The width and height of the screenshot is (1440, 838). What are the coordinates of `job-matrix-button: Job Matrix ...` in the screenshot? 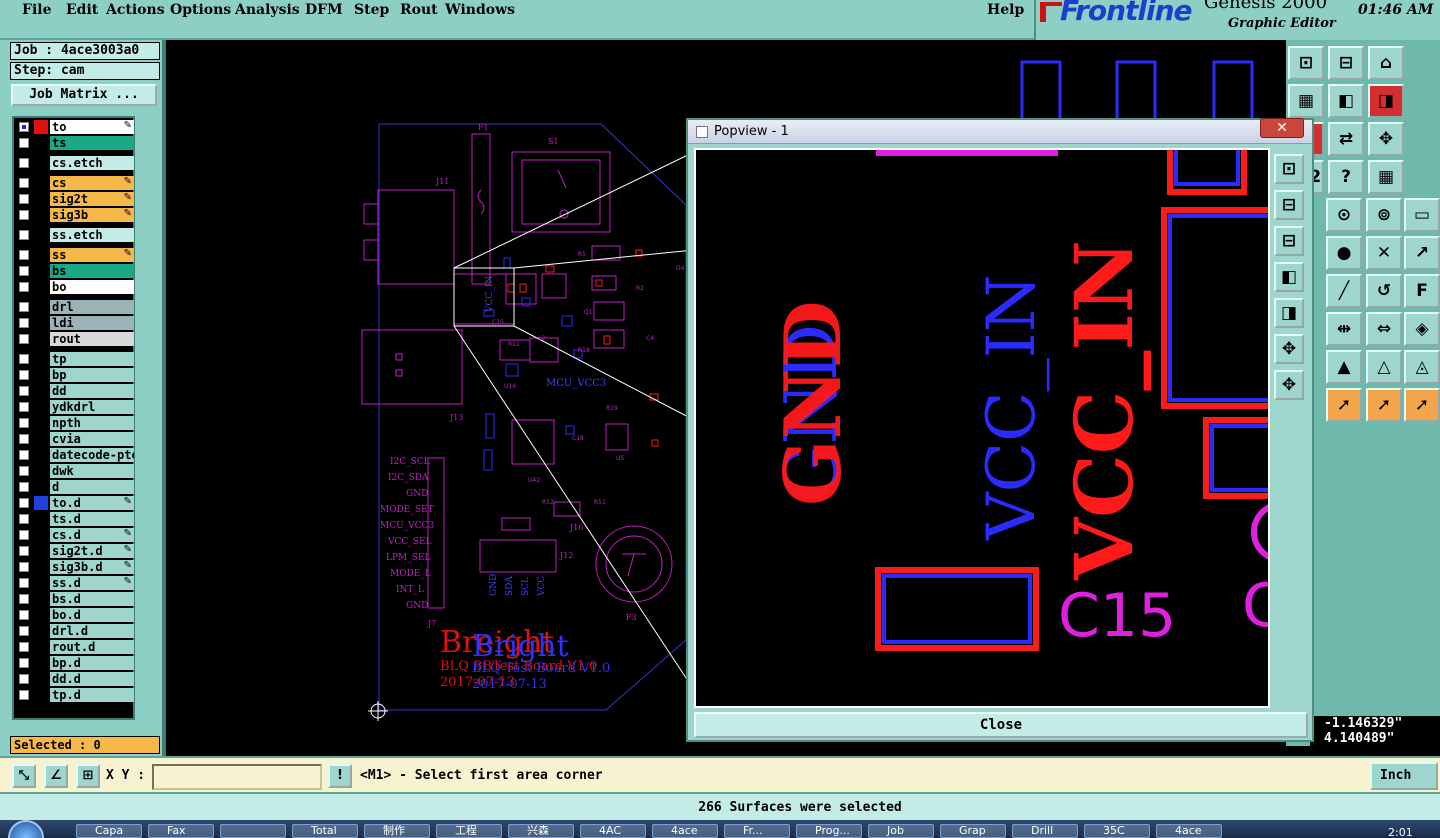 It's located at (84, 95).